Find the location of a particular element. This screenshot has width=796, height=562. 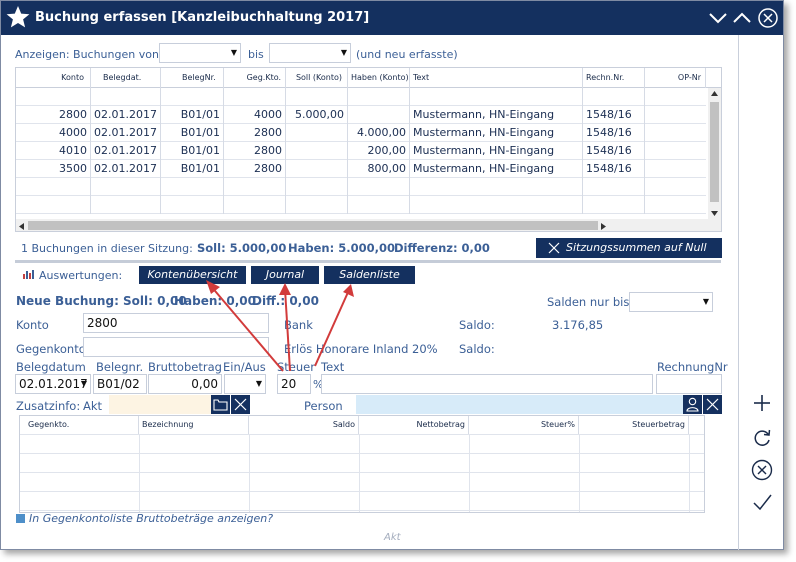

horizontal-scrollbar is located at coordinates (368, 225).